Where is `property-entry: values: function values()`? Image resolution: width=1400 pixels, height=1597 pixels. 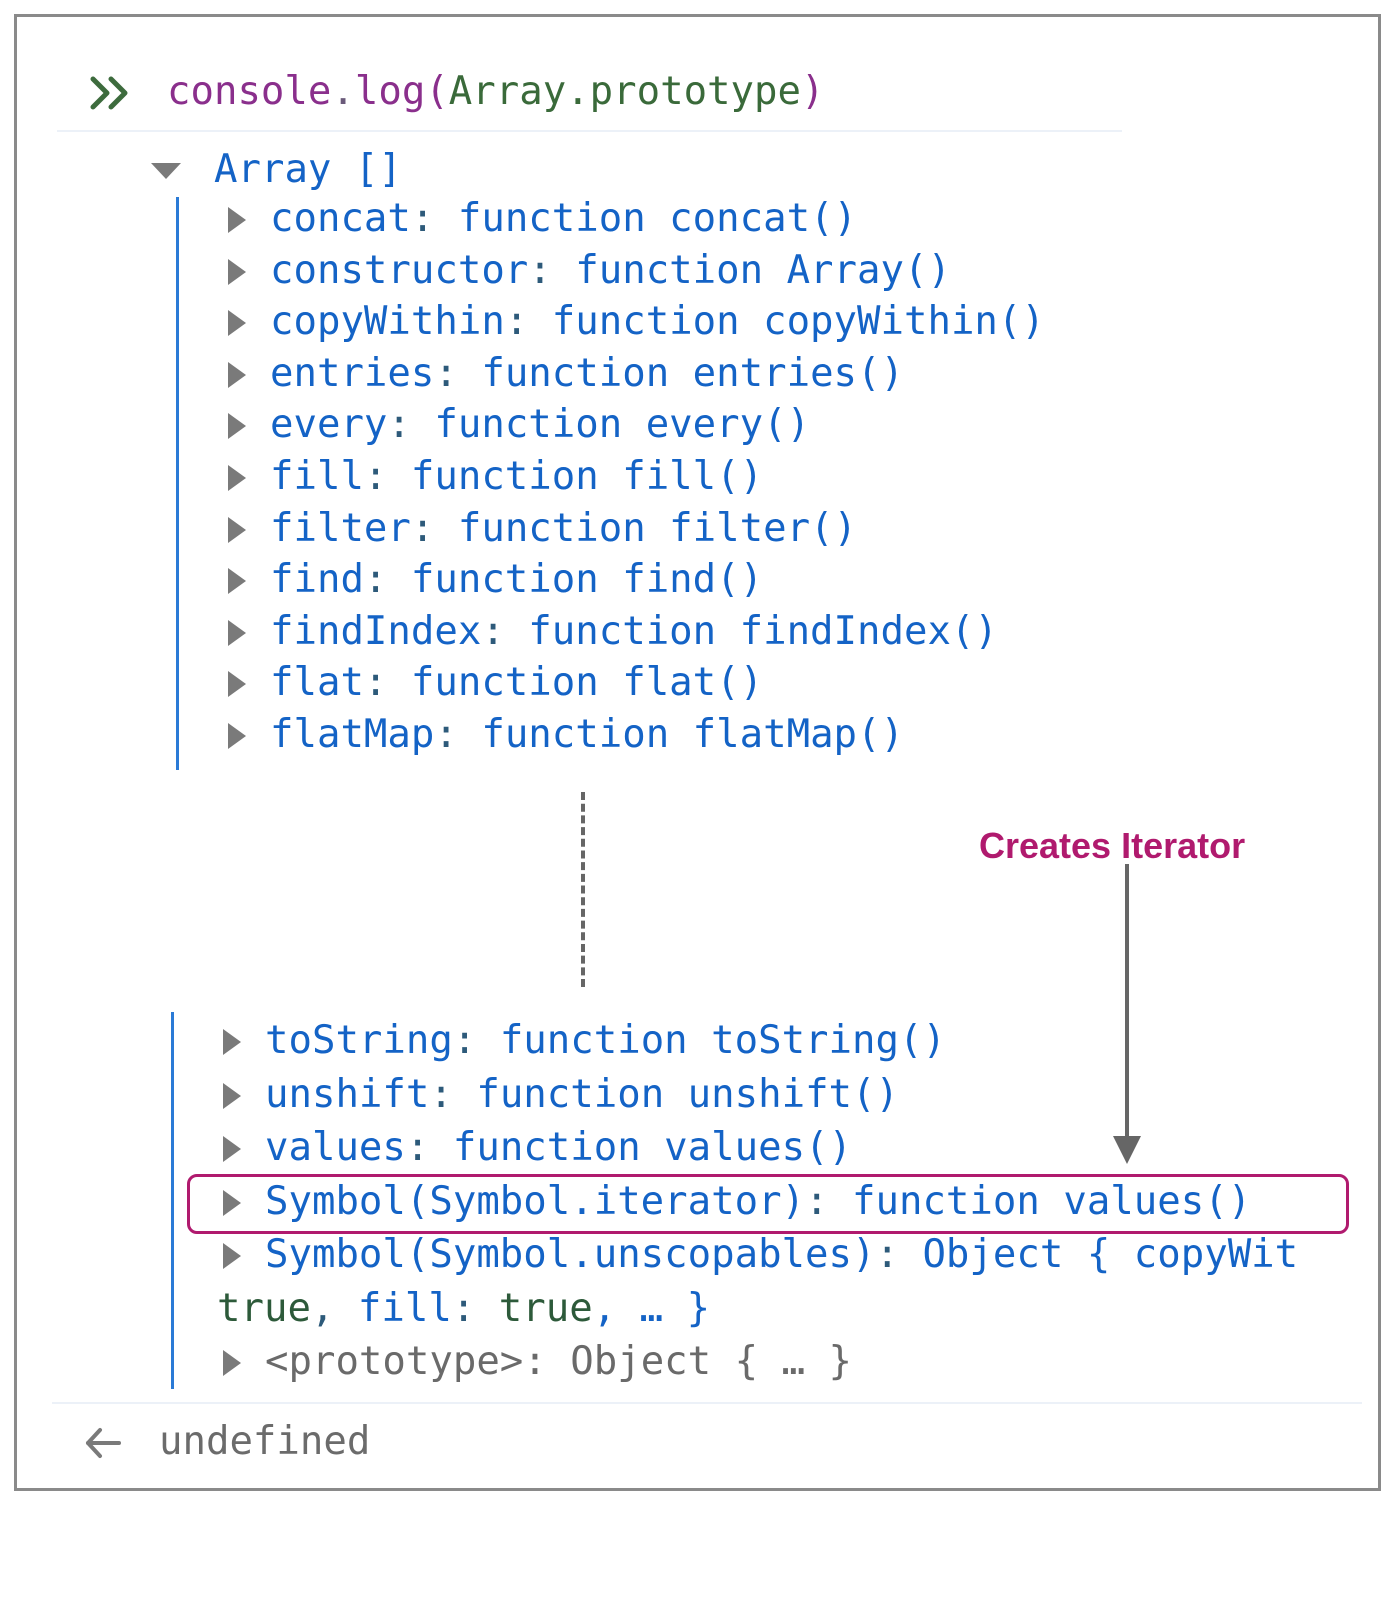
property-entry: values: function values() is located at coordinates (558, 1148).